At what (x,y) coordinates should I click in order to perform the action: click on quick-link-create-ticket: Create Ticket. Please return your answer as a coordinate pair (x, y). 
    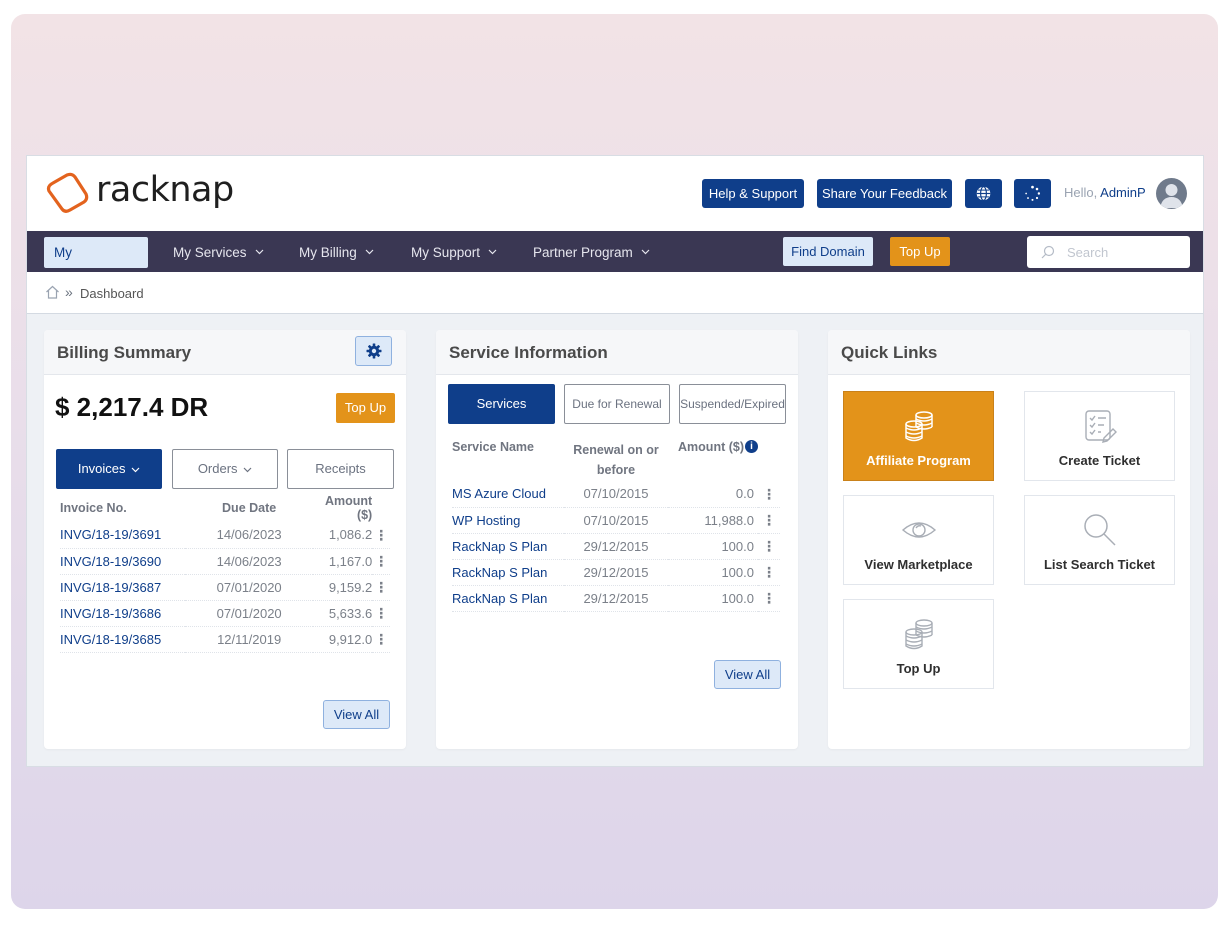
    Looking at the image, I should click on (1099, 436).